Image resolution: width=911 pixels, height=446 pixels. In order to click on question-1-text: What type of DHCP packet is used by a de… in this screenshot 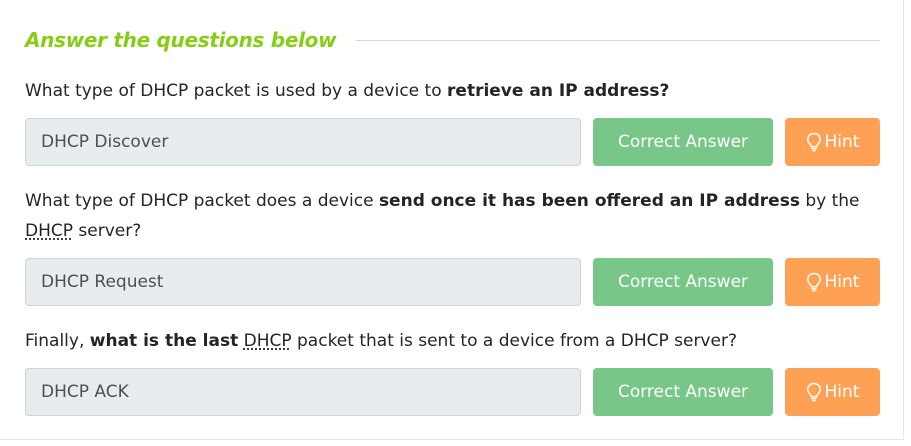, I will do `click(450, 91)`.